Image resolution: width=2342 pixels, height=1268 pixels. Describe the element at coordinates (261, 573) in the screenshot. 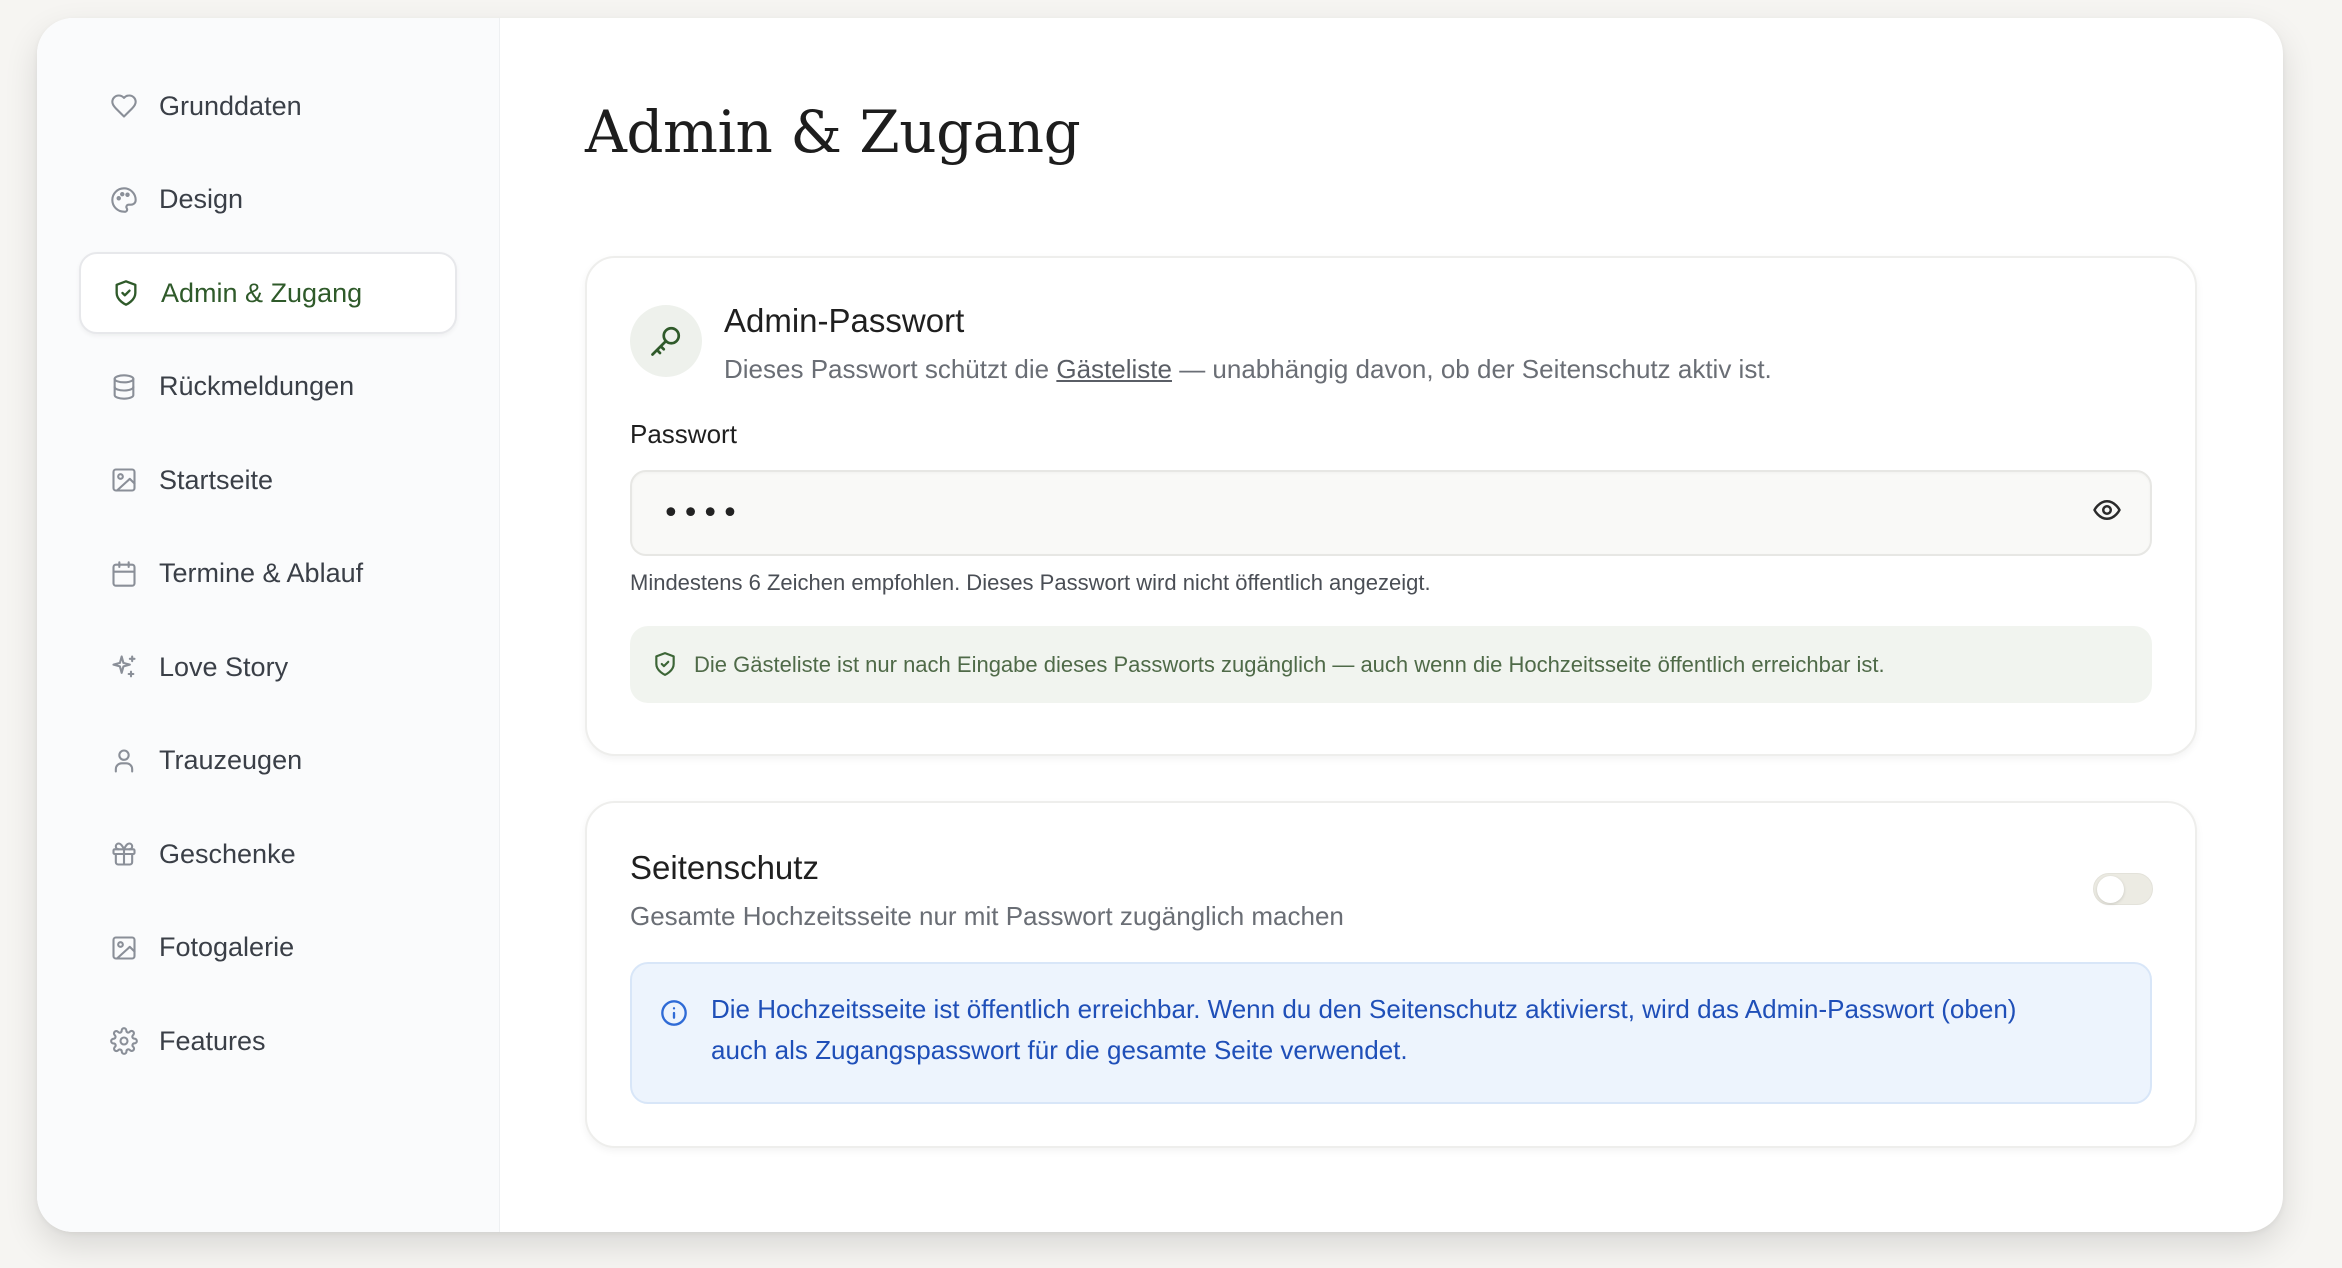

I see `sidebar-item-label: Termine & Ablauf` at that location.